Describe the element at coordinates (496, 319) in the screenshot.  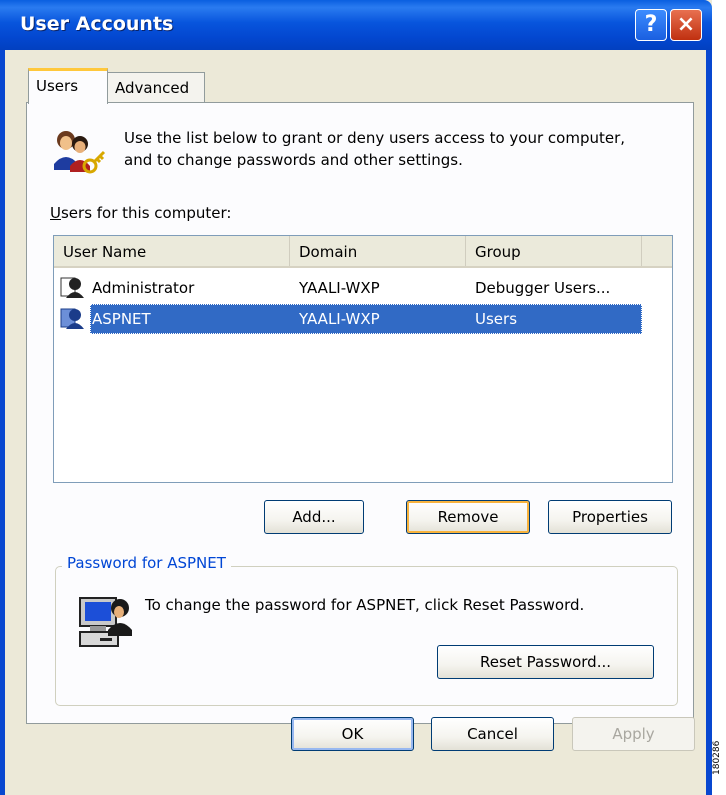
I see `row-group: Users` at that location.